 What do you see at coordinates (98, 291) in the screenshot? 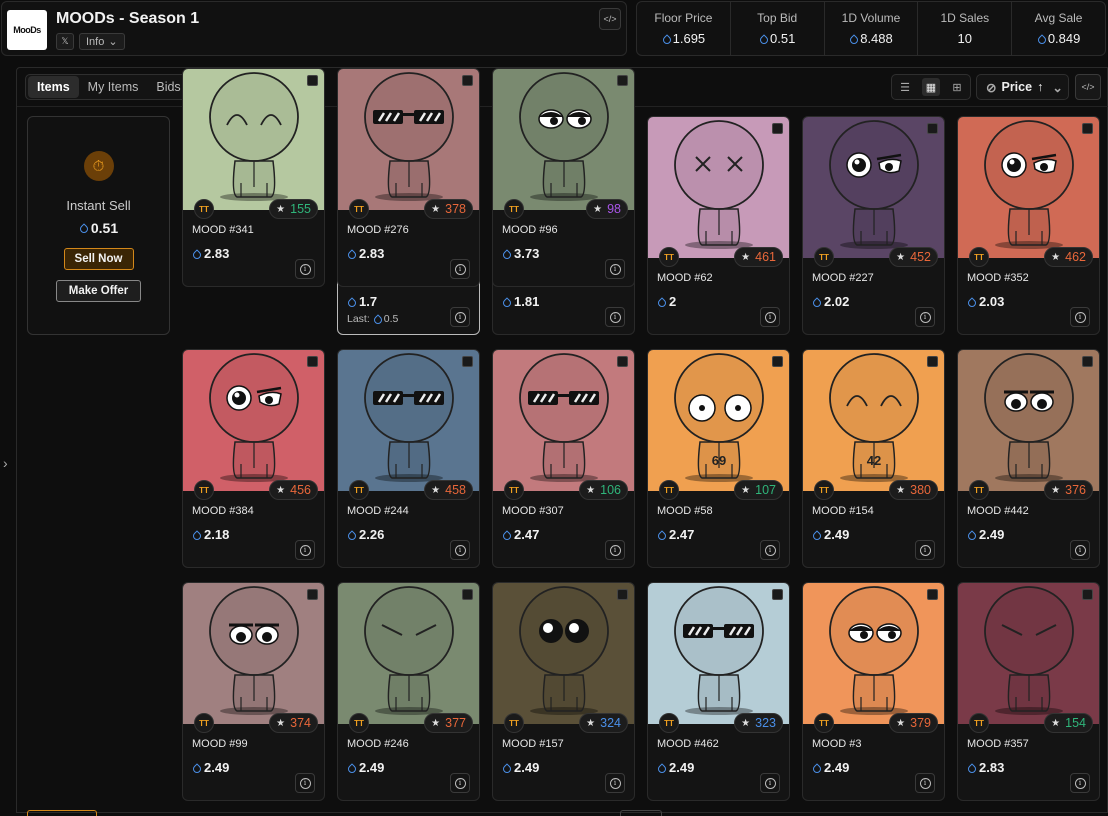
I see `make-offer-button: Make Offer` at bounding box center [98, 291].